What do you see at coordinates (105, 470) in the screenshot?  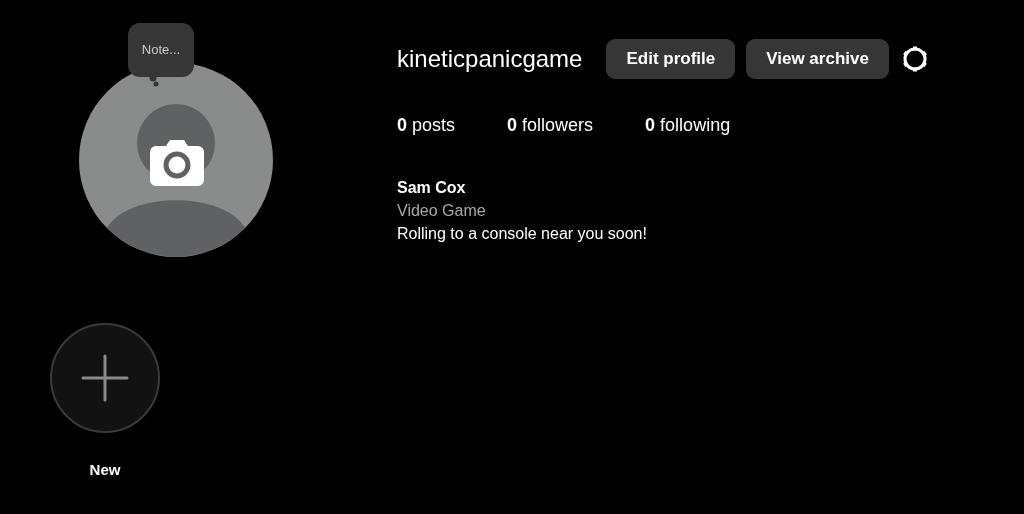 I see `highlight-label: New` at bounding box center [105, 470].